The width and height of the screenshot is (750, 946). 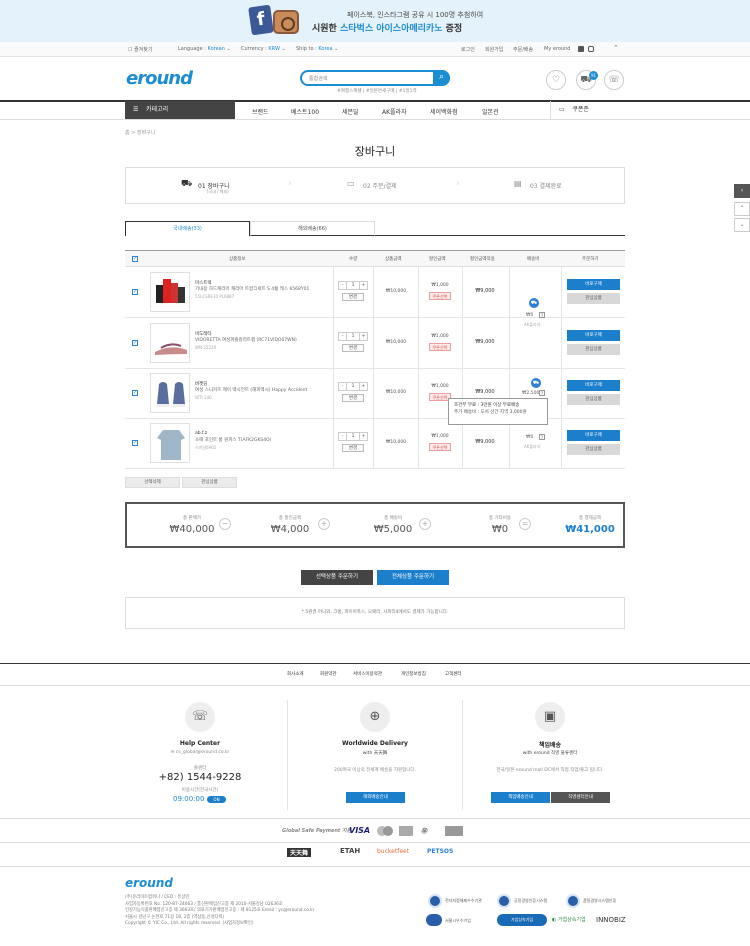 What do you see at coordinates (413, 674) in the screenshot?
I see `footer-link: 개인정보방침` at bounding box center [413, 674].